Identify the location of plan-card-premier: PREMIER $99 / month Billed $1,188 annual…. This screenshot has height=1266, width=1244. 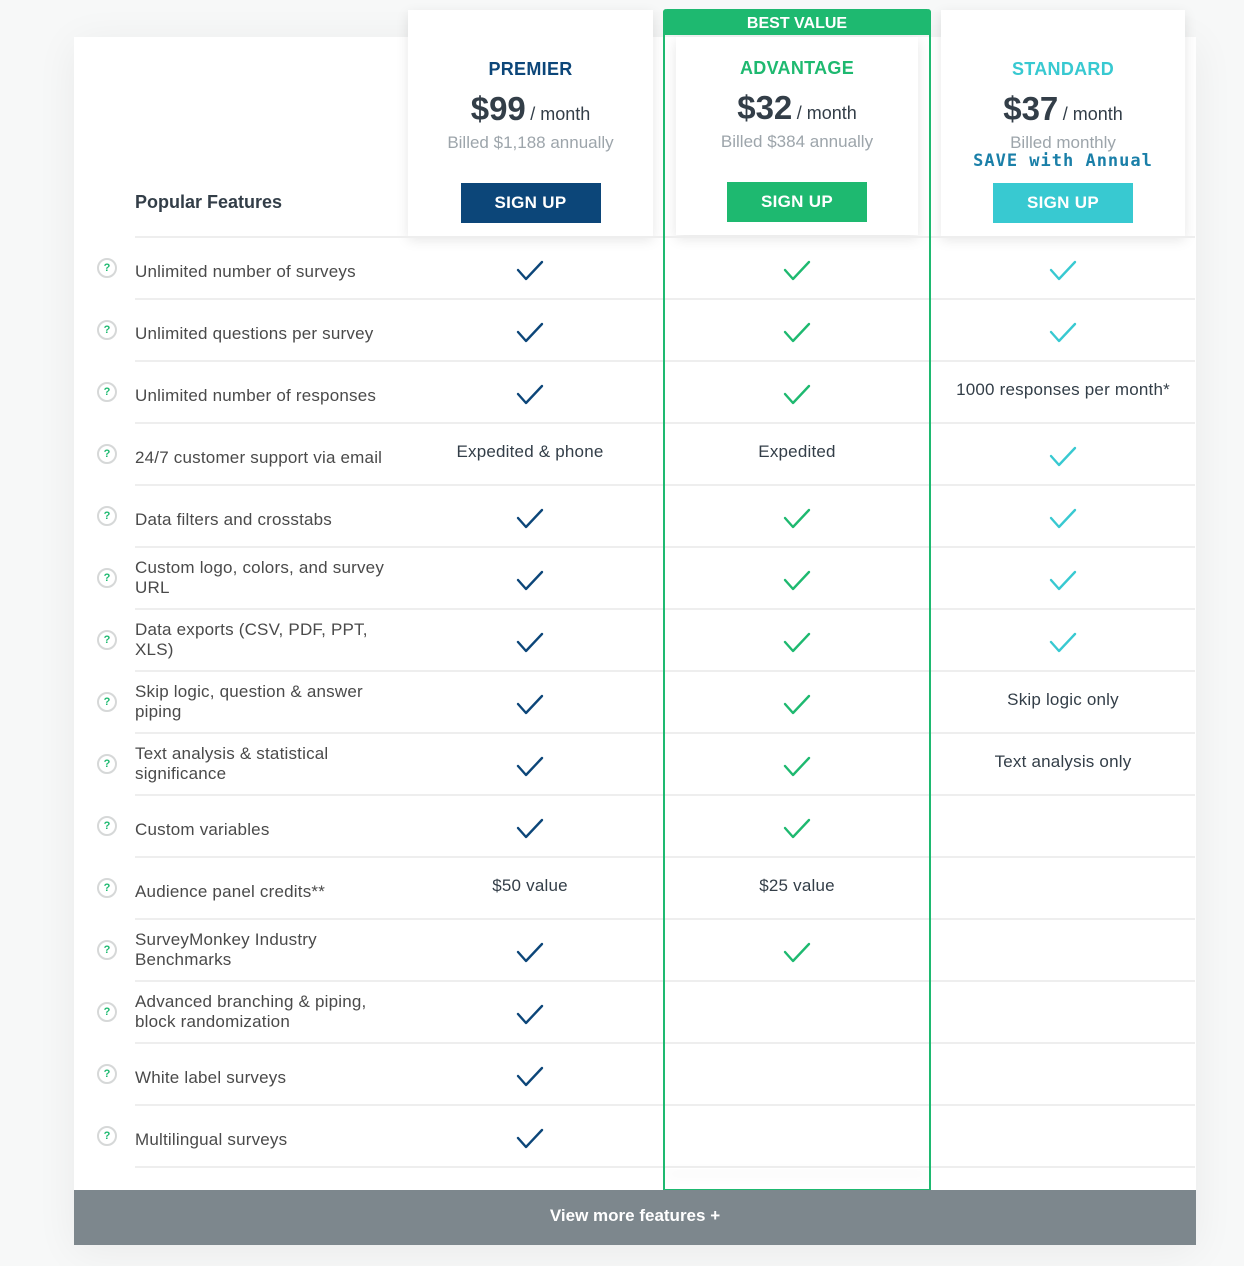
(530, 123).